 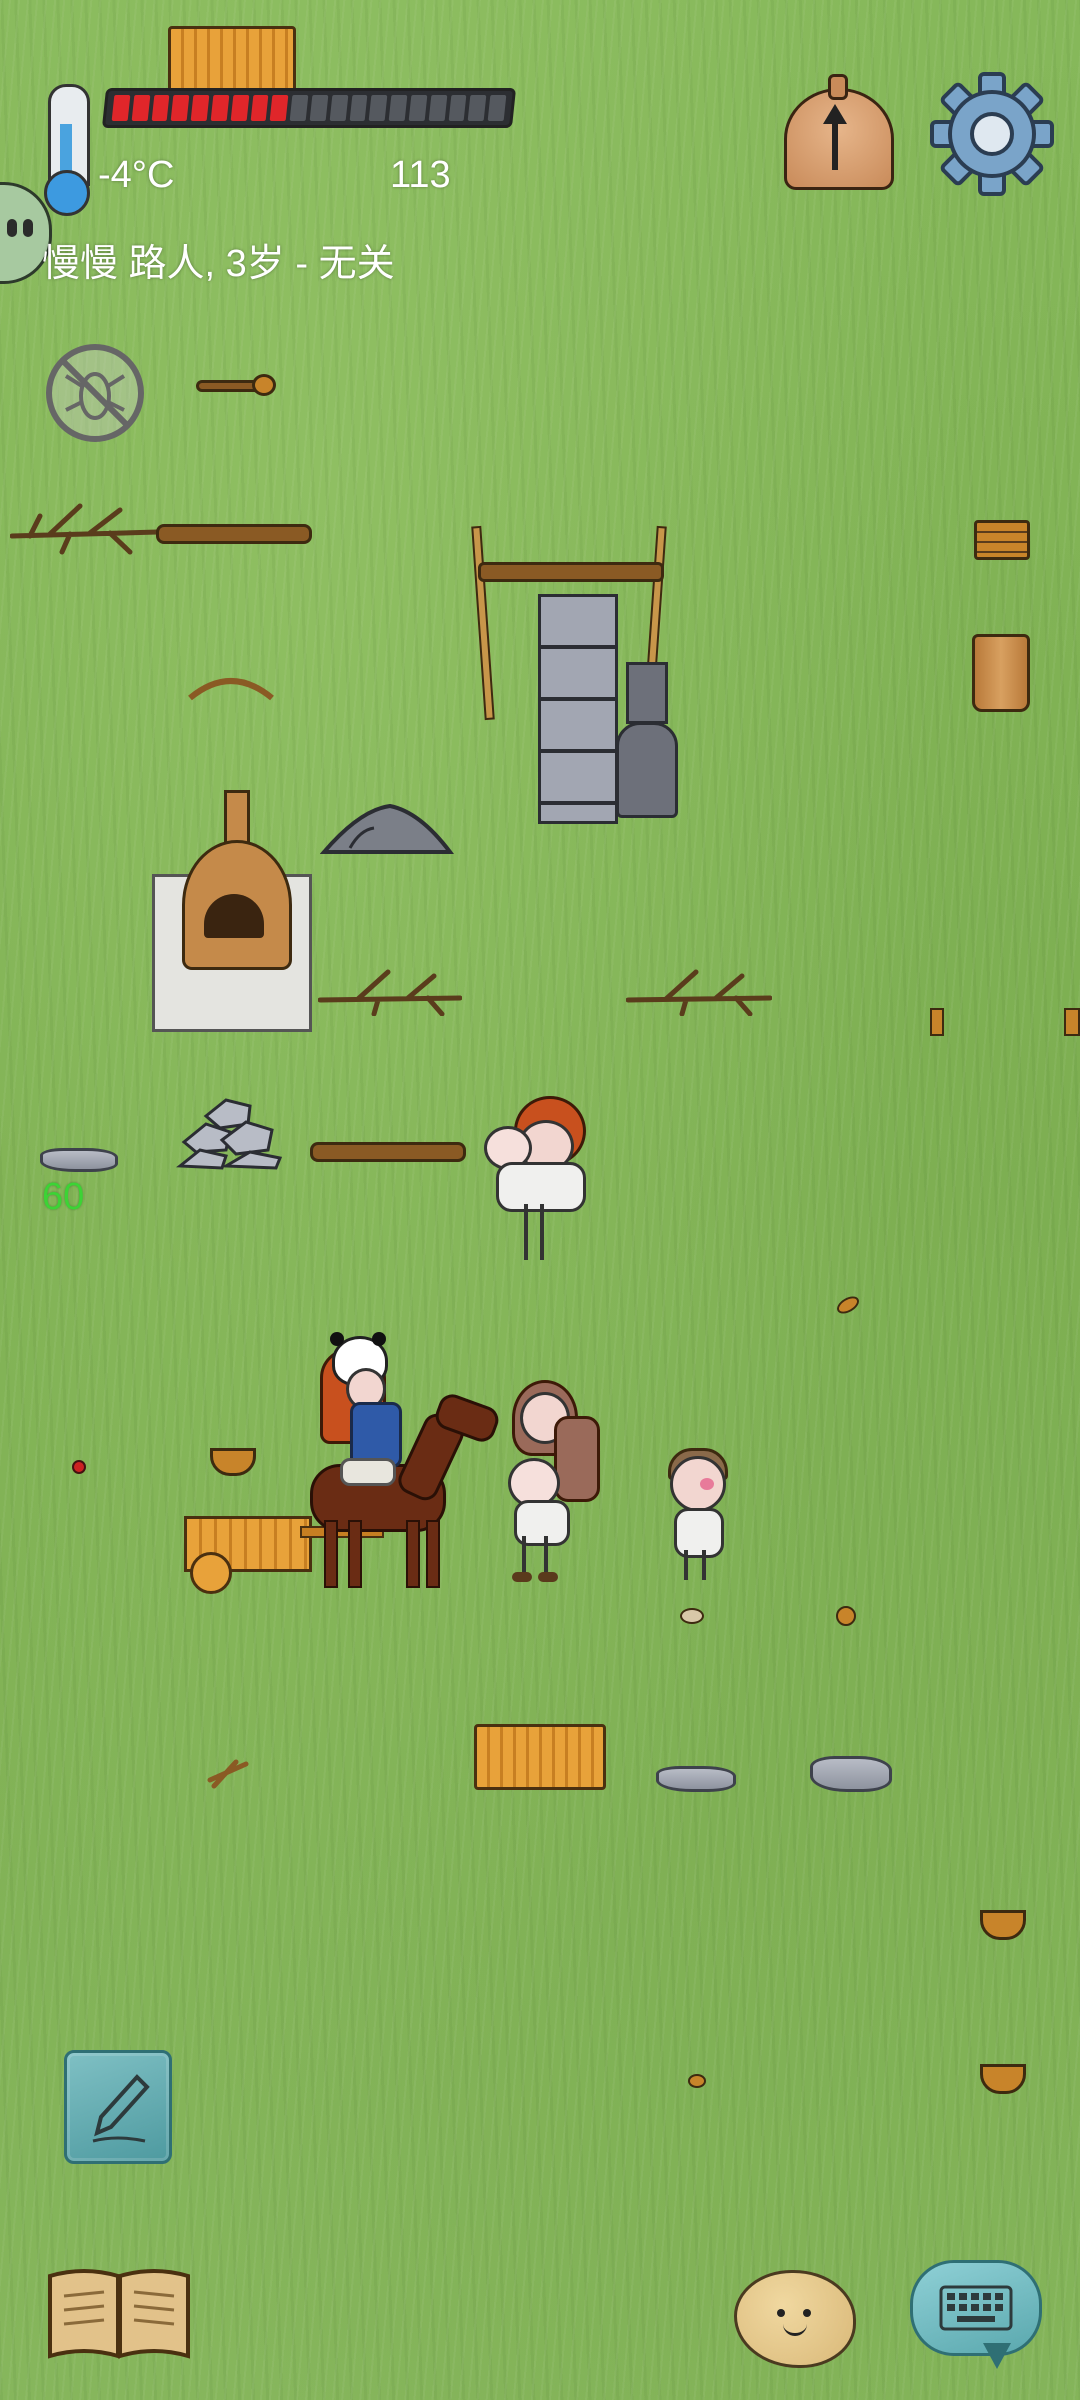 What do you see at coordinates (976, 2308) in the screenshot?
I see `keyboard-chat-icon` at bounding box center [976, 2308].